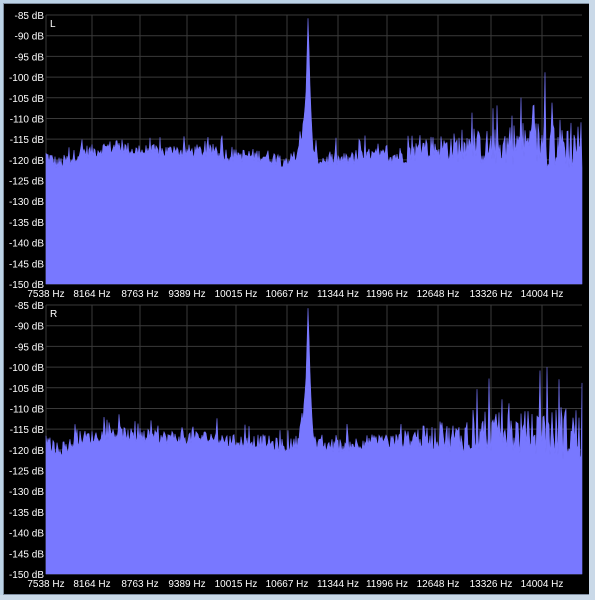 The height and width of the screenshot is (600, 595). I want to click on channel-label-R: R, so click(53, 314).